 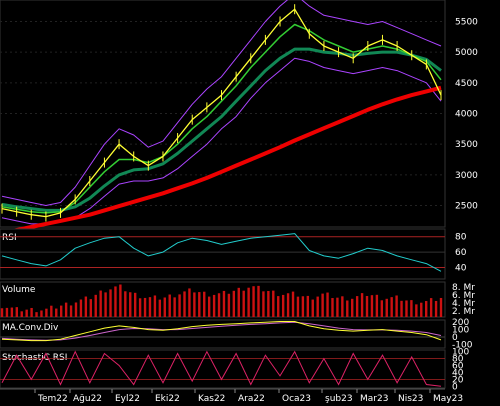 What do you see at coordinates (52, 399) in the screenshot?
I see `date-tick-label: Tem22` at bounding box center [52, 399].